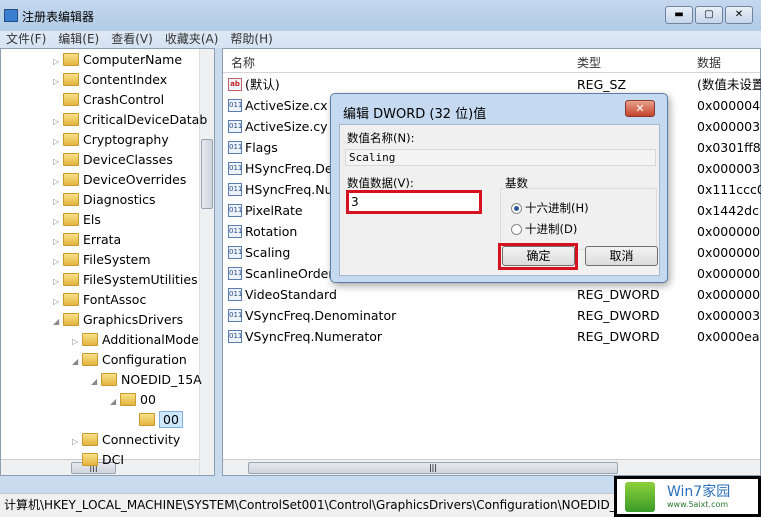 The width and height of the screenshot is (761, 517). Describe the element at coordinates (621, 256) in the screenshot. I see `cancel-button: 取消` at that location.